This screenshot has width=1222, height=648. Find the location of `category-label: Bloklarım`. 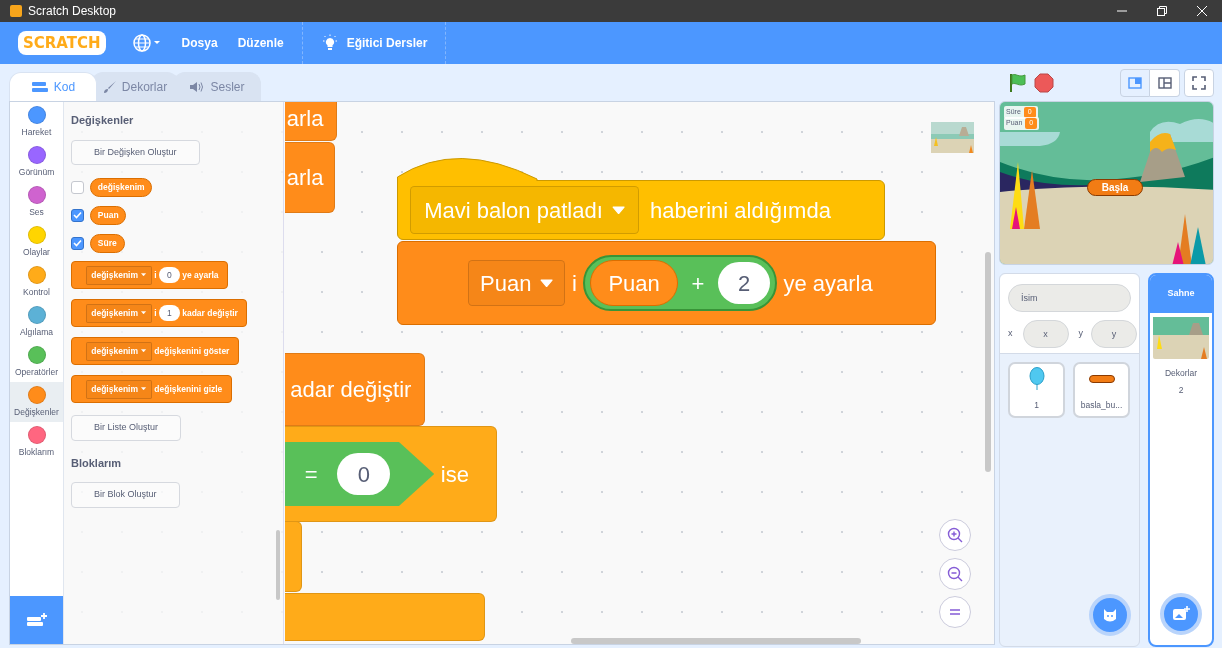

category-label: Bloklarım is located at coordinates (36, 452).